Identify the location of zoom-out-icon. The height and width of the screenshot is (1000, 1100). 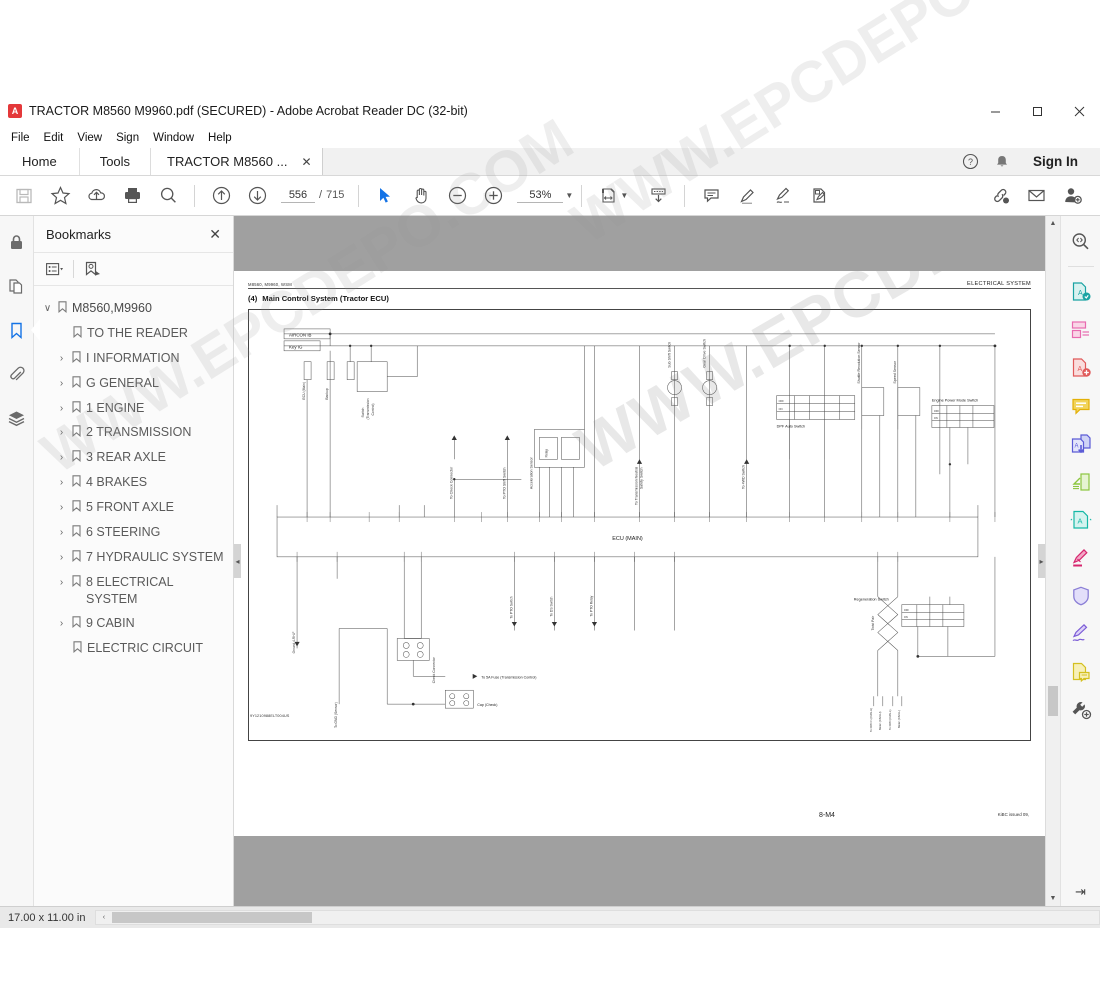
(457, 196).